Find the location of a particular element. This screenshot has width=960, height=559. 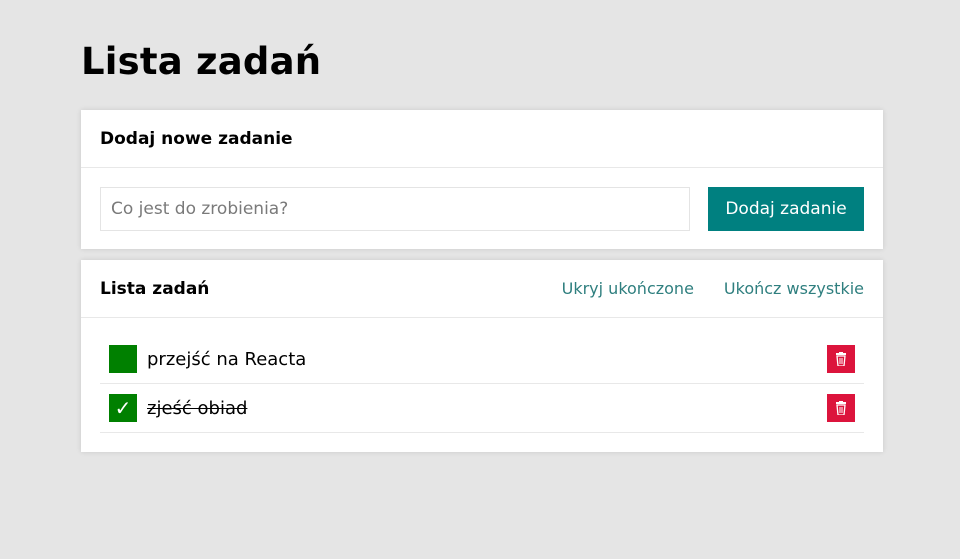

add-task-form: Dodaj zadanie is located at coordinates (482, 208).